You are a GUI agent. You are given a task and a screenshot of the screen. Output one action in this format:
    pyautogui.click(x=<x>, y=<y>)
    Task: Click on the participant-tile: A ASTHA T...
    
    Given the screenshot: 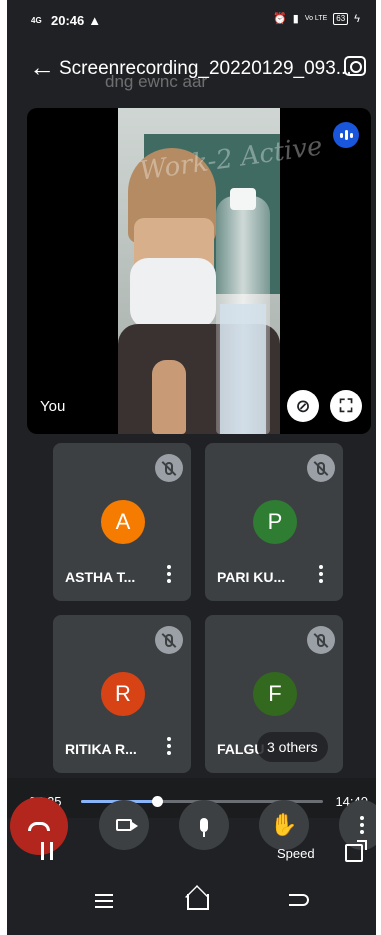 What is the action you would take?
    pyautogui.click(x=122, y=522)
    